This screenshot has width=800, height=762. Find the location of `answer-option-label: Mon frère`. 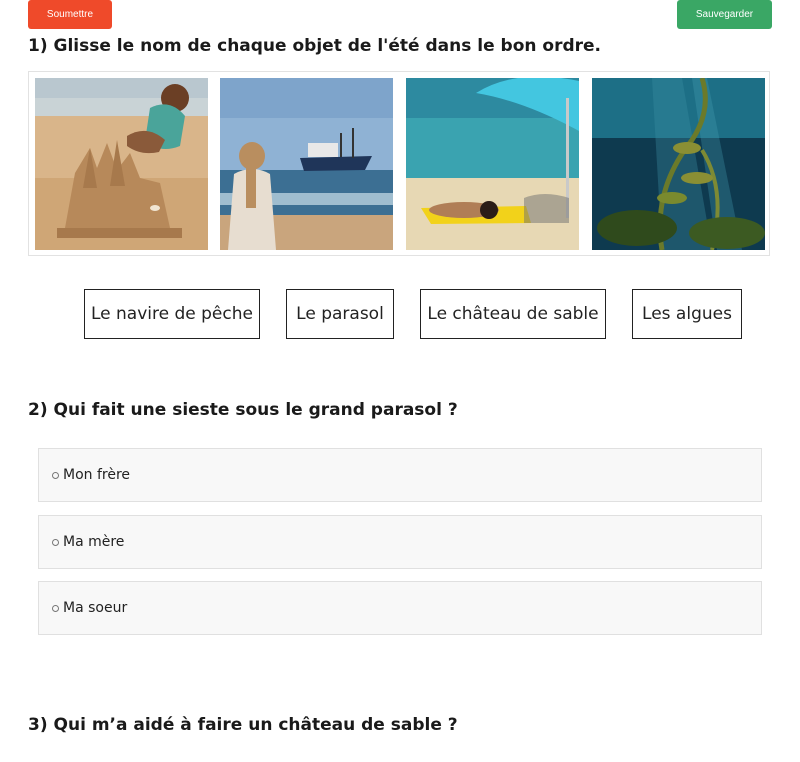

answer-option-label: Mon frère is located at coordinates (97, 475).